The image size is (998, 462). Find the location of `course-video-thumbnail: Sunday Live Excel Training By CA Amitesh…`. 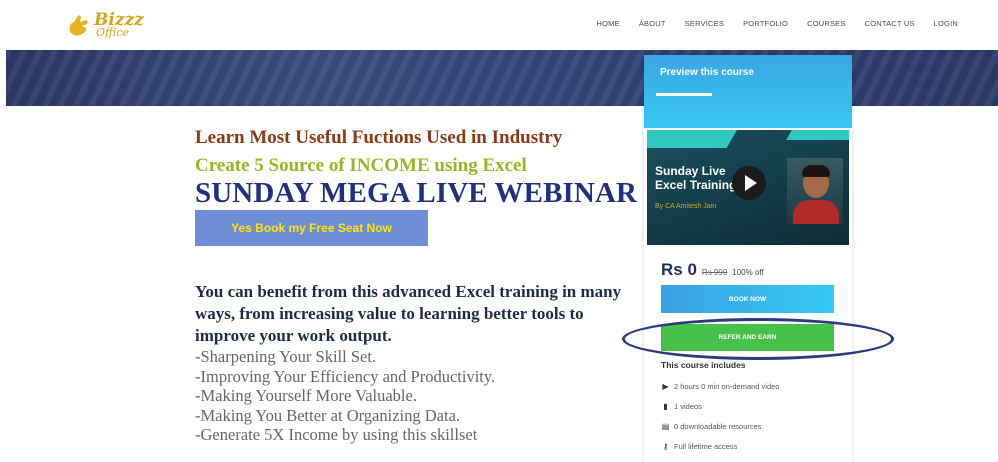

course-video-thumbnail: Sunday Live Excel Training By CA Amitesh… is located at coordinates (748, 187).